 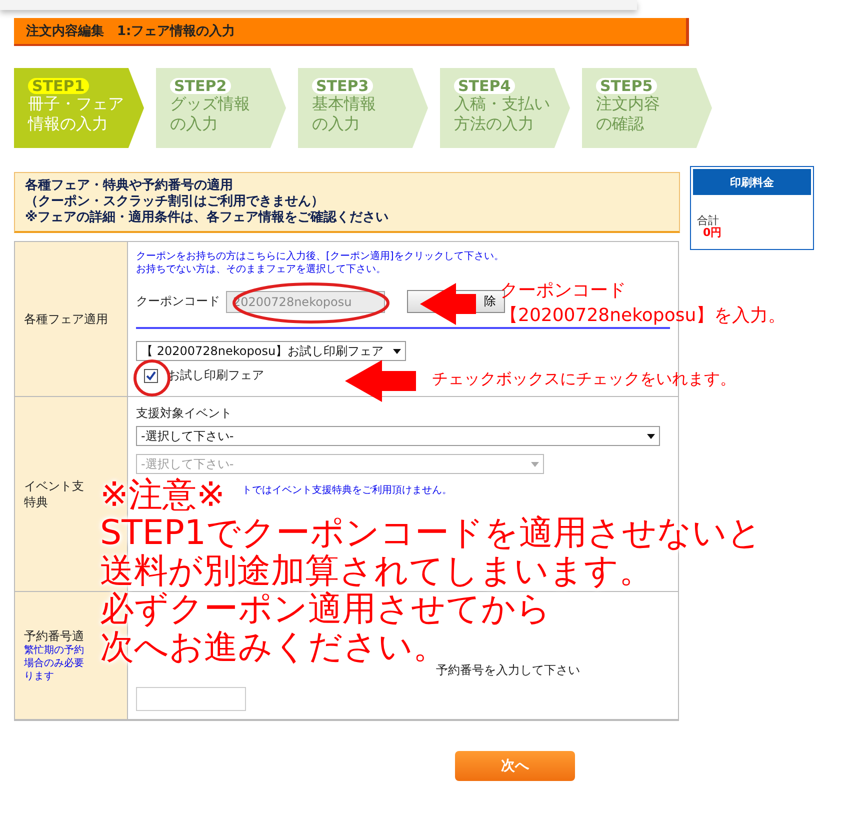 What do you see at coordinates (708, 221) in the screenshot?
I see `total-label: 合計` at bounding box center [708, 221].